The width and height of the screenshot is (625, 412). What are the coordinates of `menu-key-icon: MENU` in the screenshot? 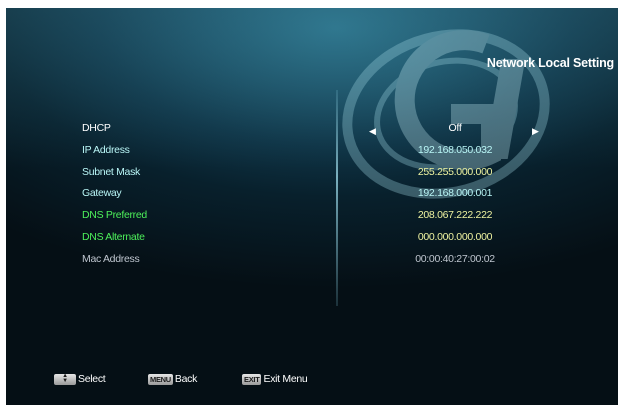 It's located at (160, 379).